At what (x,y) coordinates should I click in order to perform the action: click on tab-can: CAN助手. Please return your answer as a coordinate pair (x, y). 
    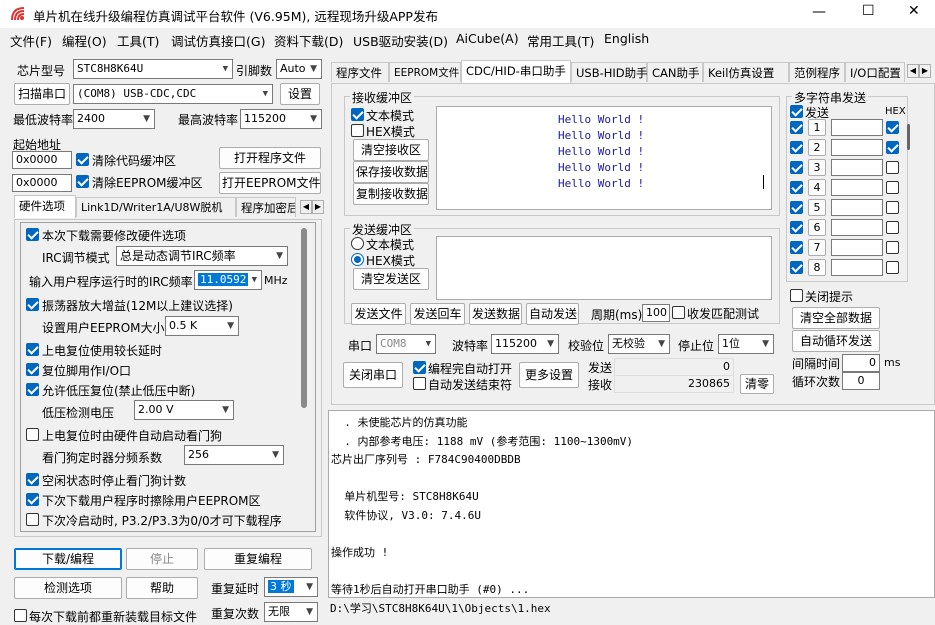
    Looking at the image, I should click on (675, 72).